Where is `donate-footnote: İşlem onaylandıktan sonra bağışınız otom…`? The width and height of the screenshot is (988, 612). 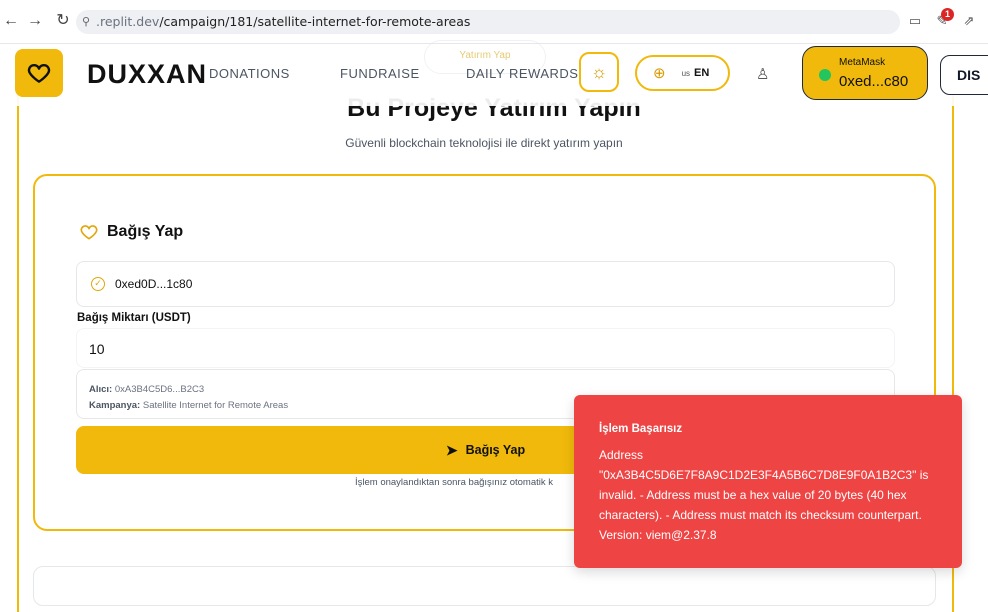
donate-footnote: İşlem onaylandıktan sonra bağışınız otom… is located at coordinates (454, 482).